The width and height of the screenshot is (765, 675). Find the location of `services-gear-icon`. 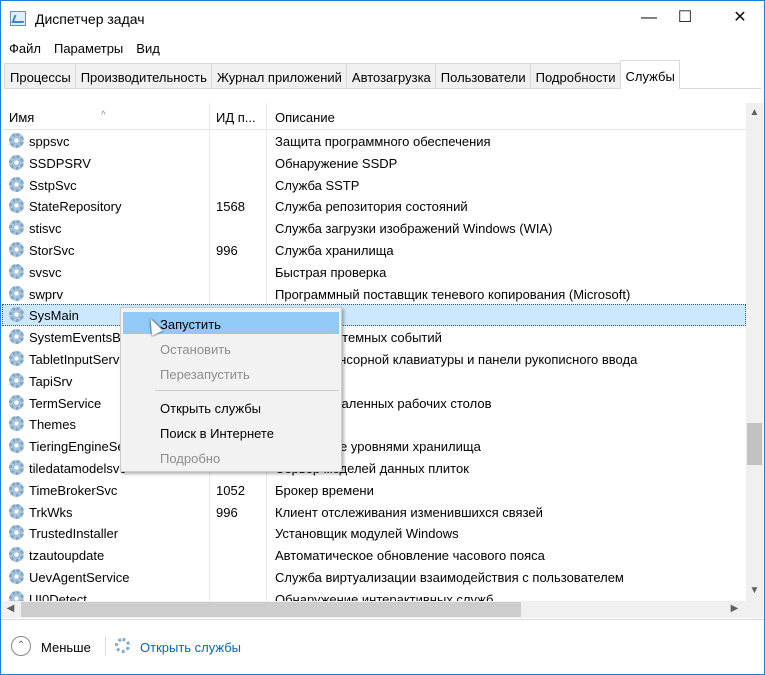

services-gear-icon is located at coordinates (122, 645).